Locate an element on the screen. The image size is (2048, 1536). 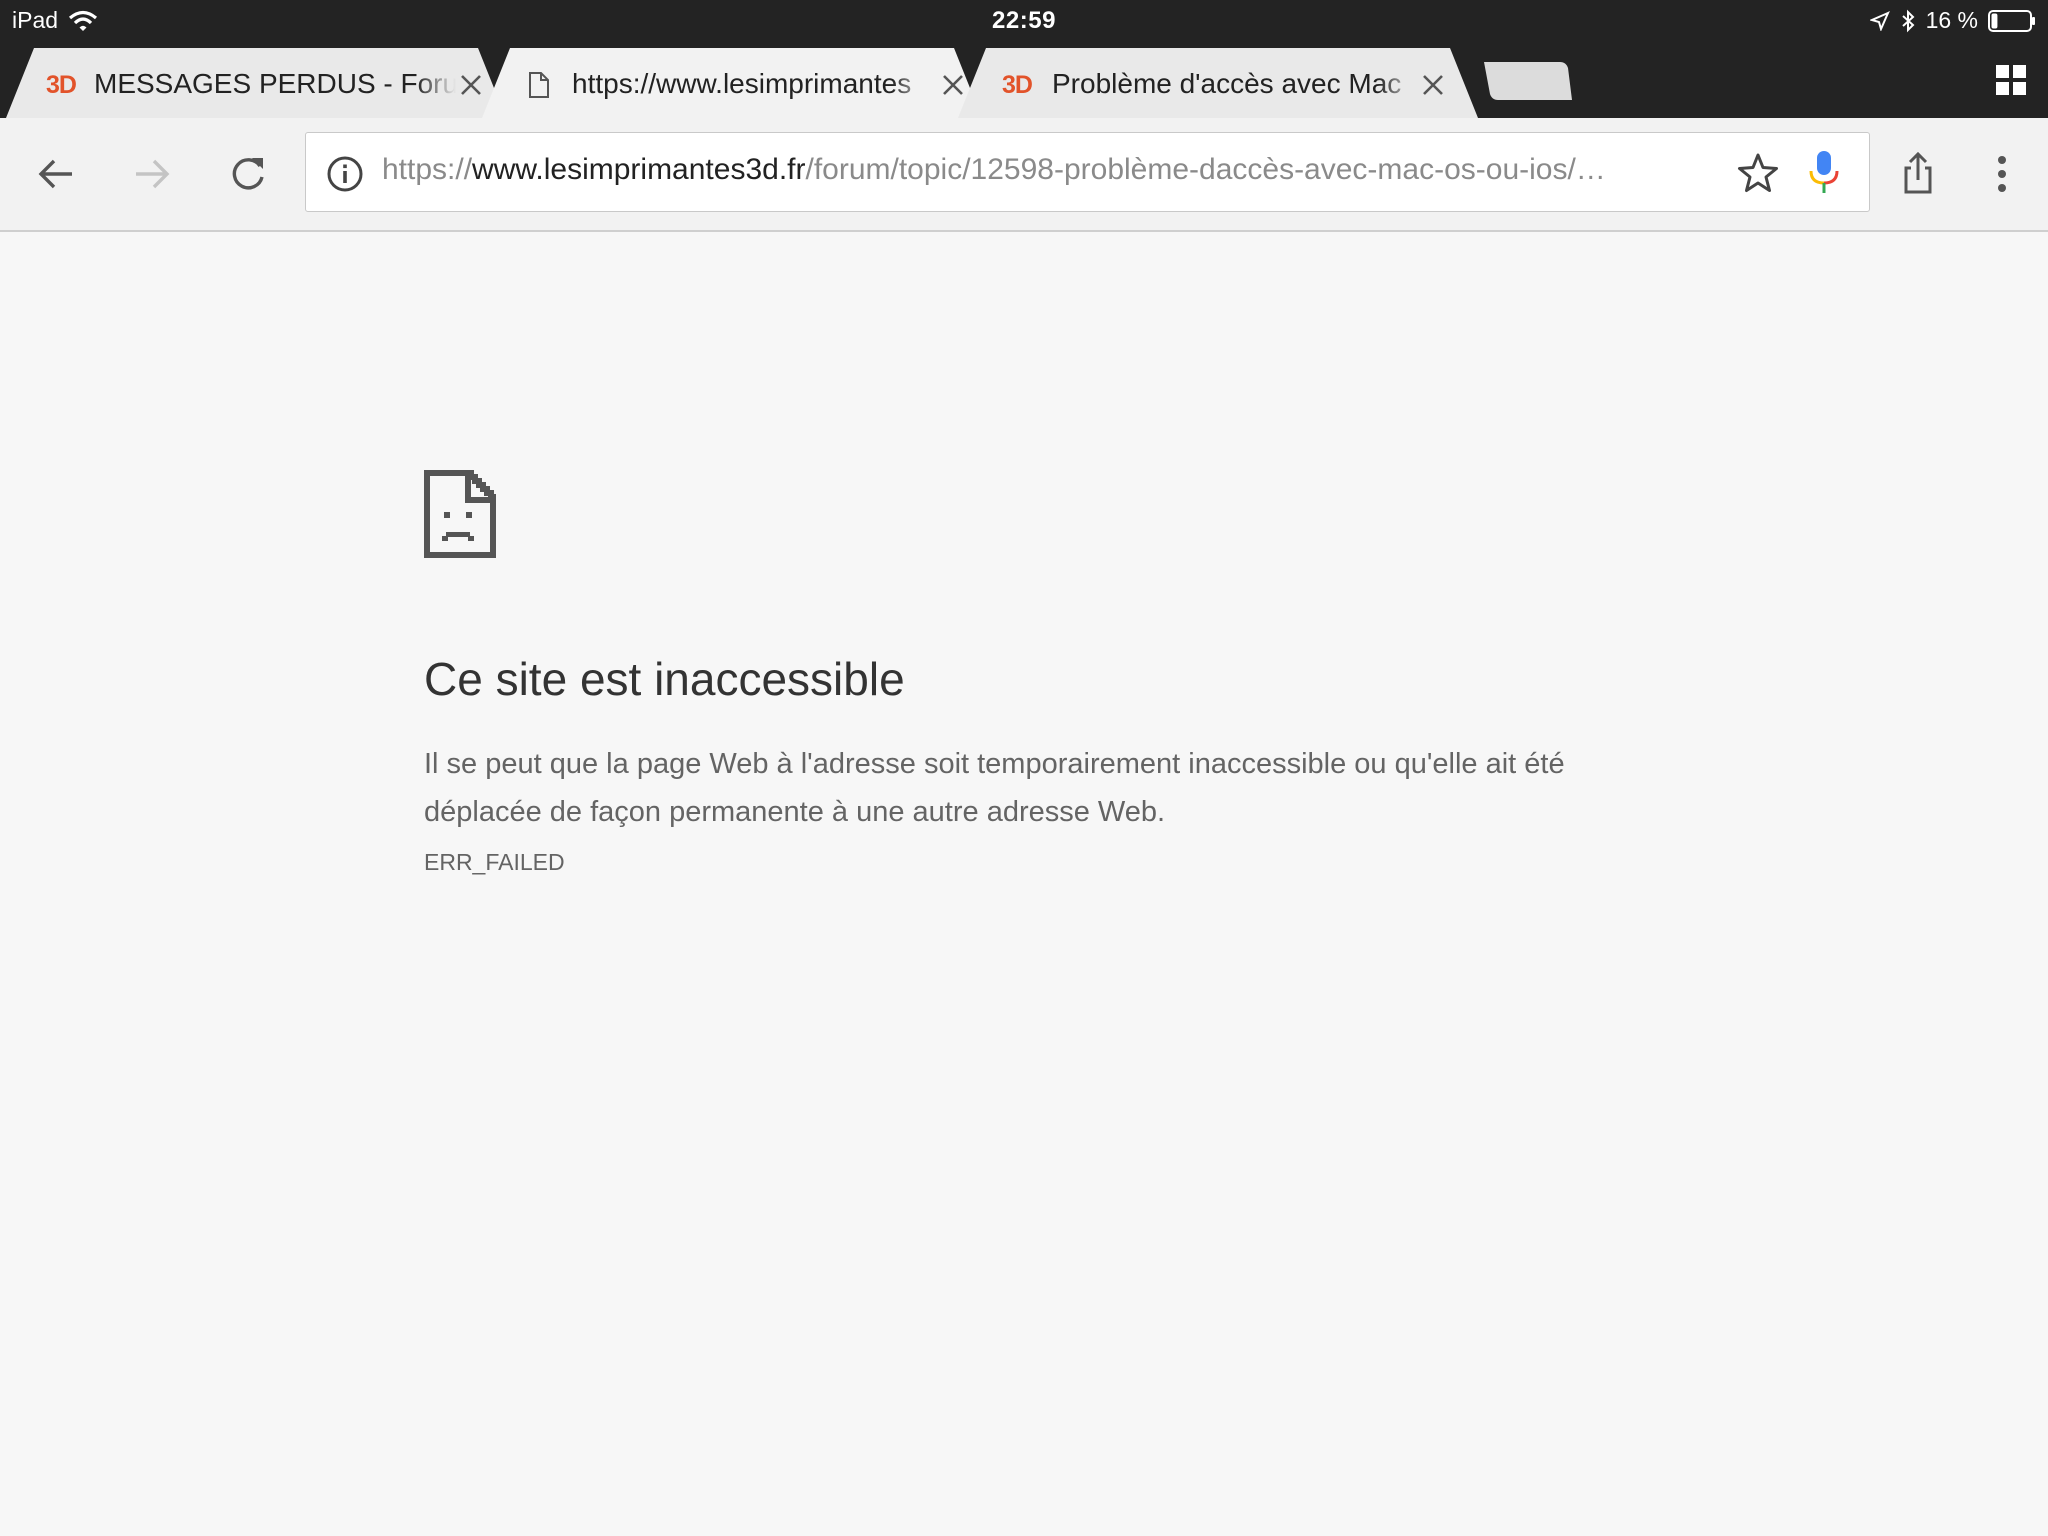
status-bar: iPad 22:59 16 % is located at coordinates (1024, 22).